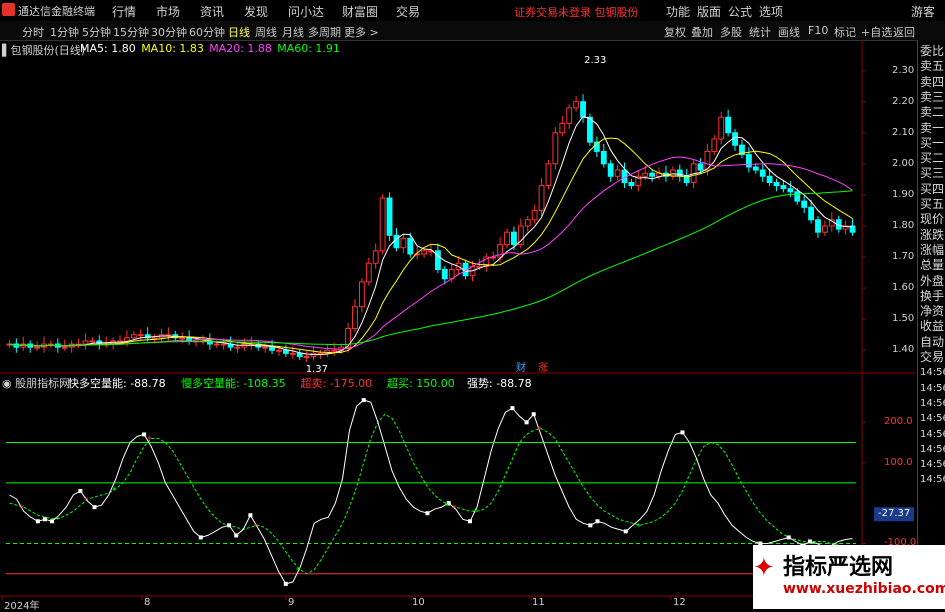 This screenshot has width=945, height=612. Describe the element at coordinates (903, 101) in the screenshot. I see `price-tick-label: 2.20` at that location.